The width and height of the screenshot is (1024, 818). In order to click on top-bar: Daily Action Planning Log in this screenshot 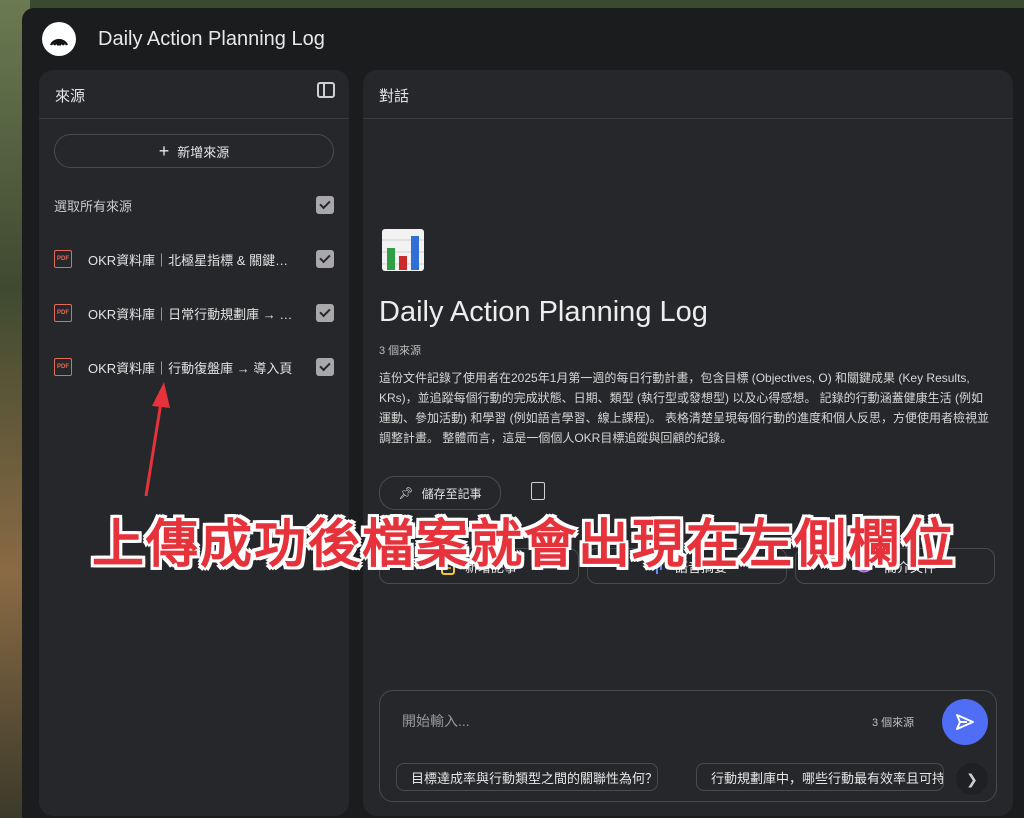, I will do `click(523, 39)`.